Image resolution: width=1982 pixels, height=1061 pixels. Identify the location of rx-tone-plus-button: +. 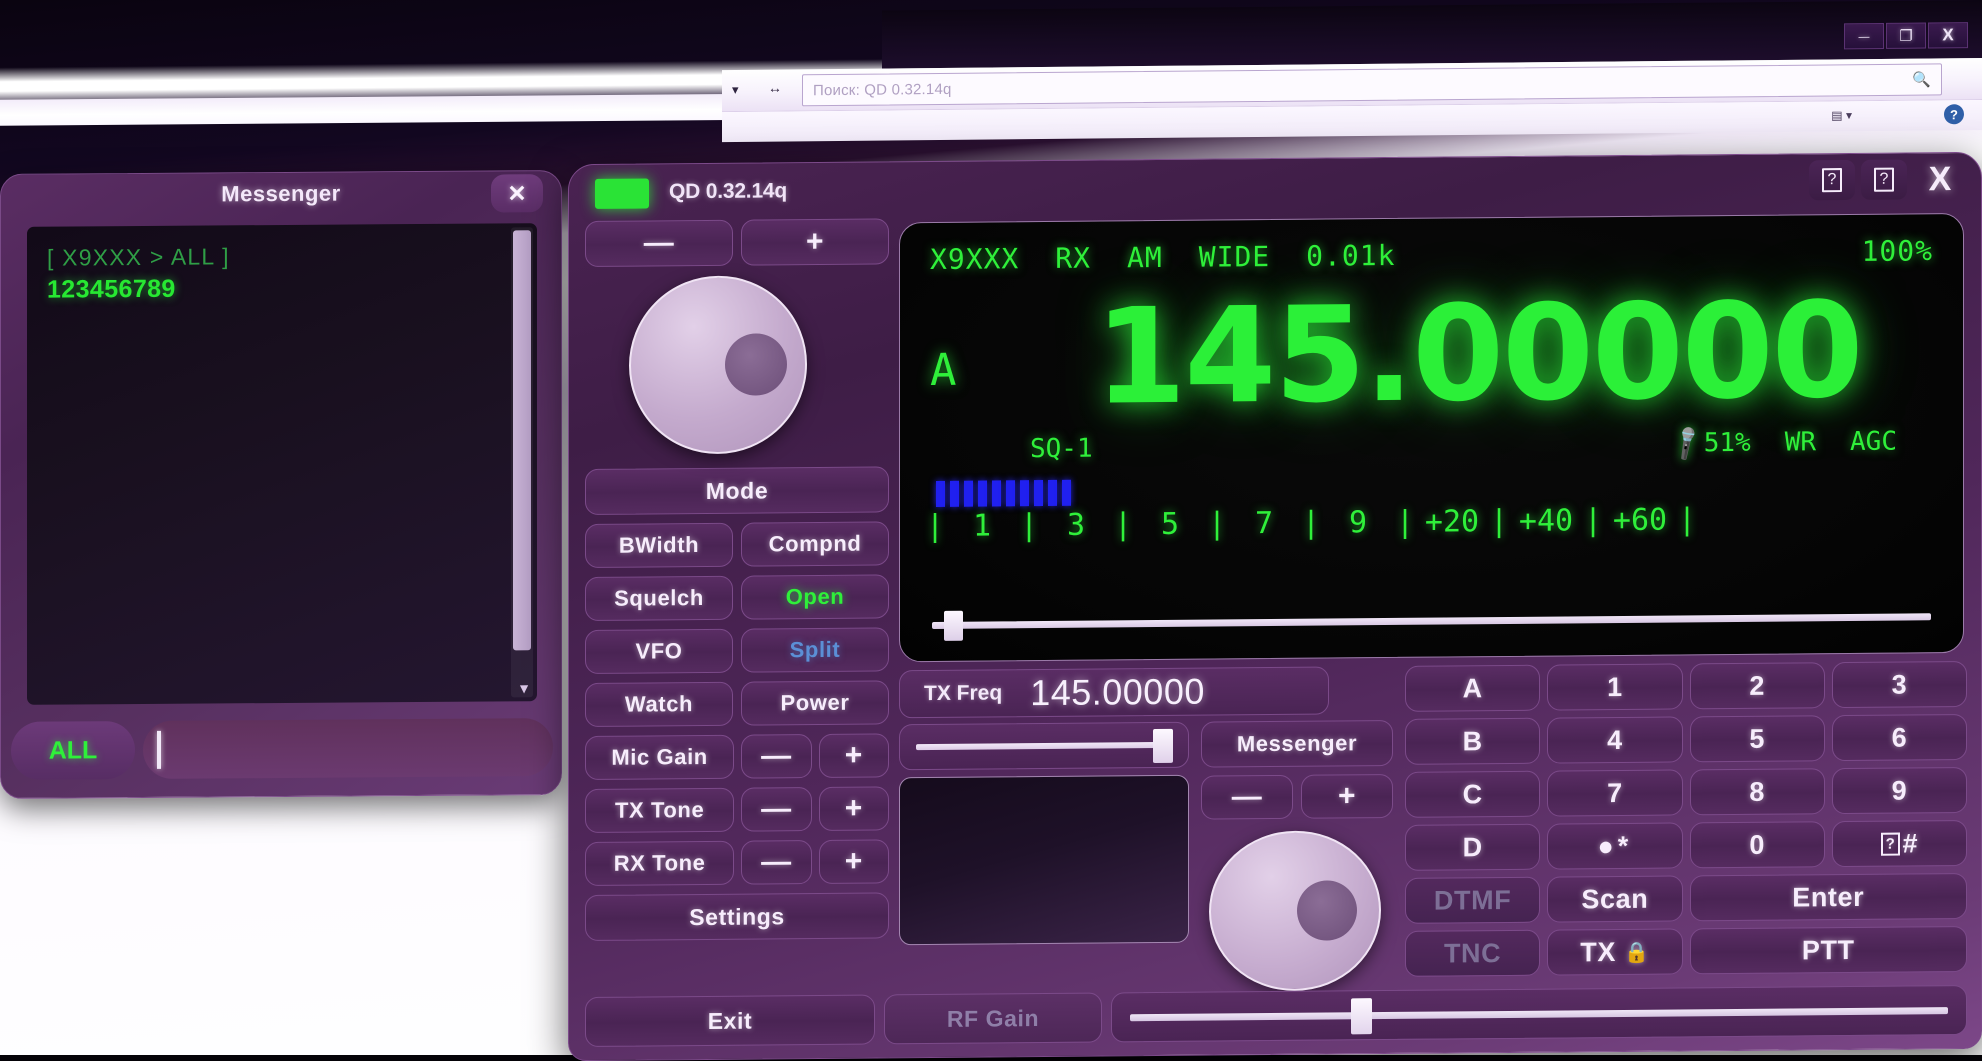
(853, 861).